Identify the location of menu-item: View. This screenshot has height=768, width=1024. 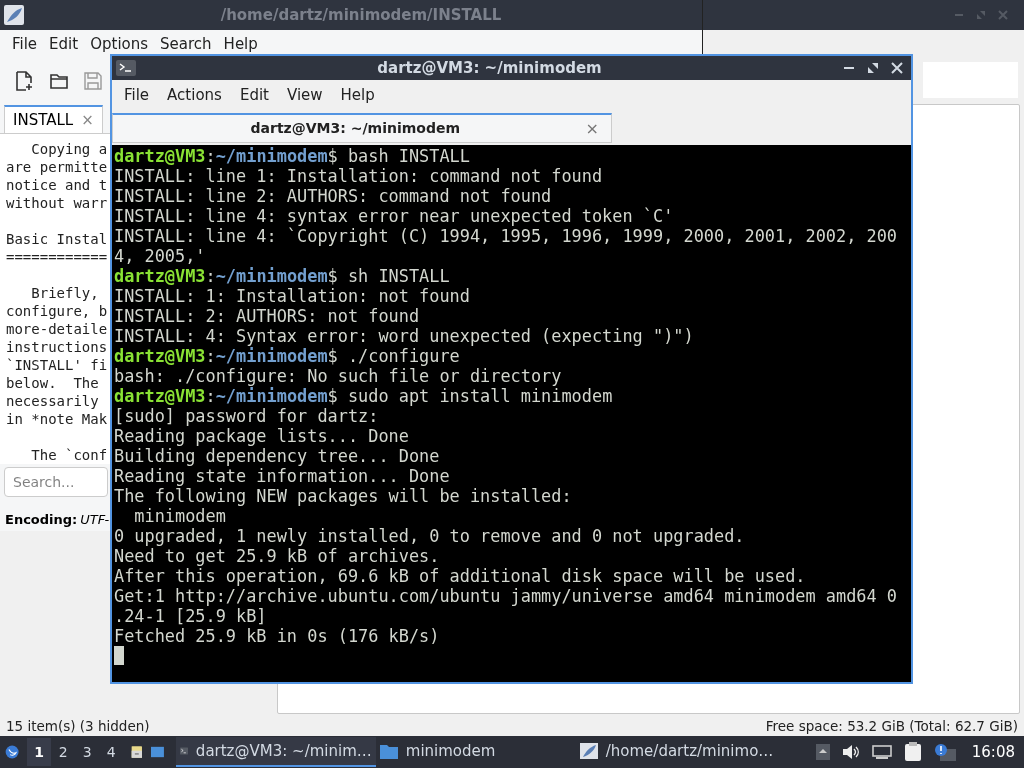
(304, 95).